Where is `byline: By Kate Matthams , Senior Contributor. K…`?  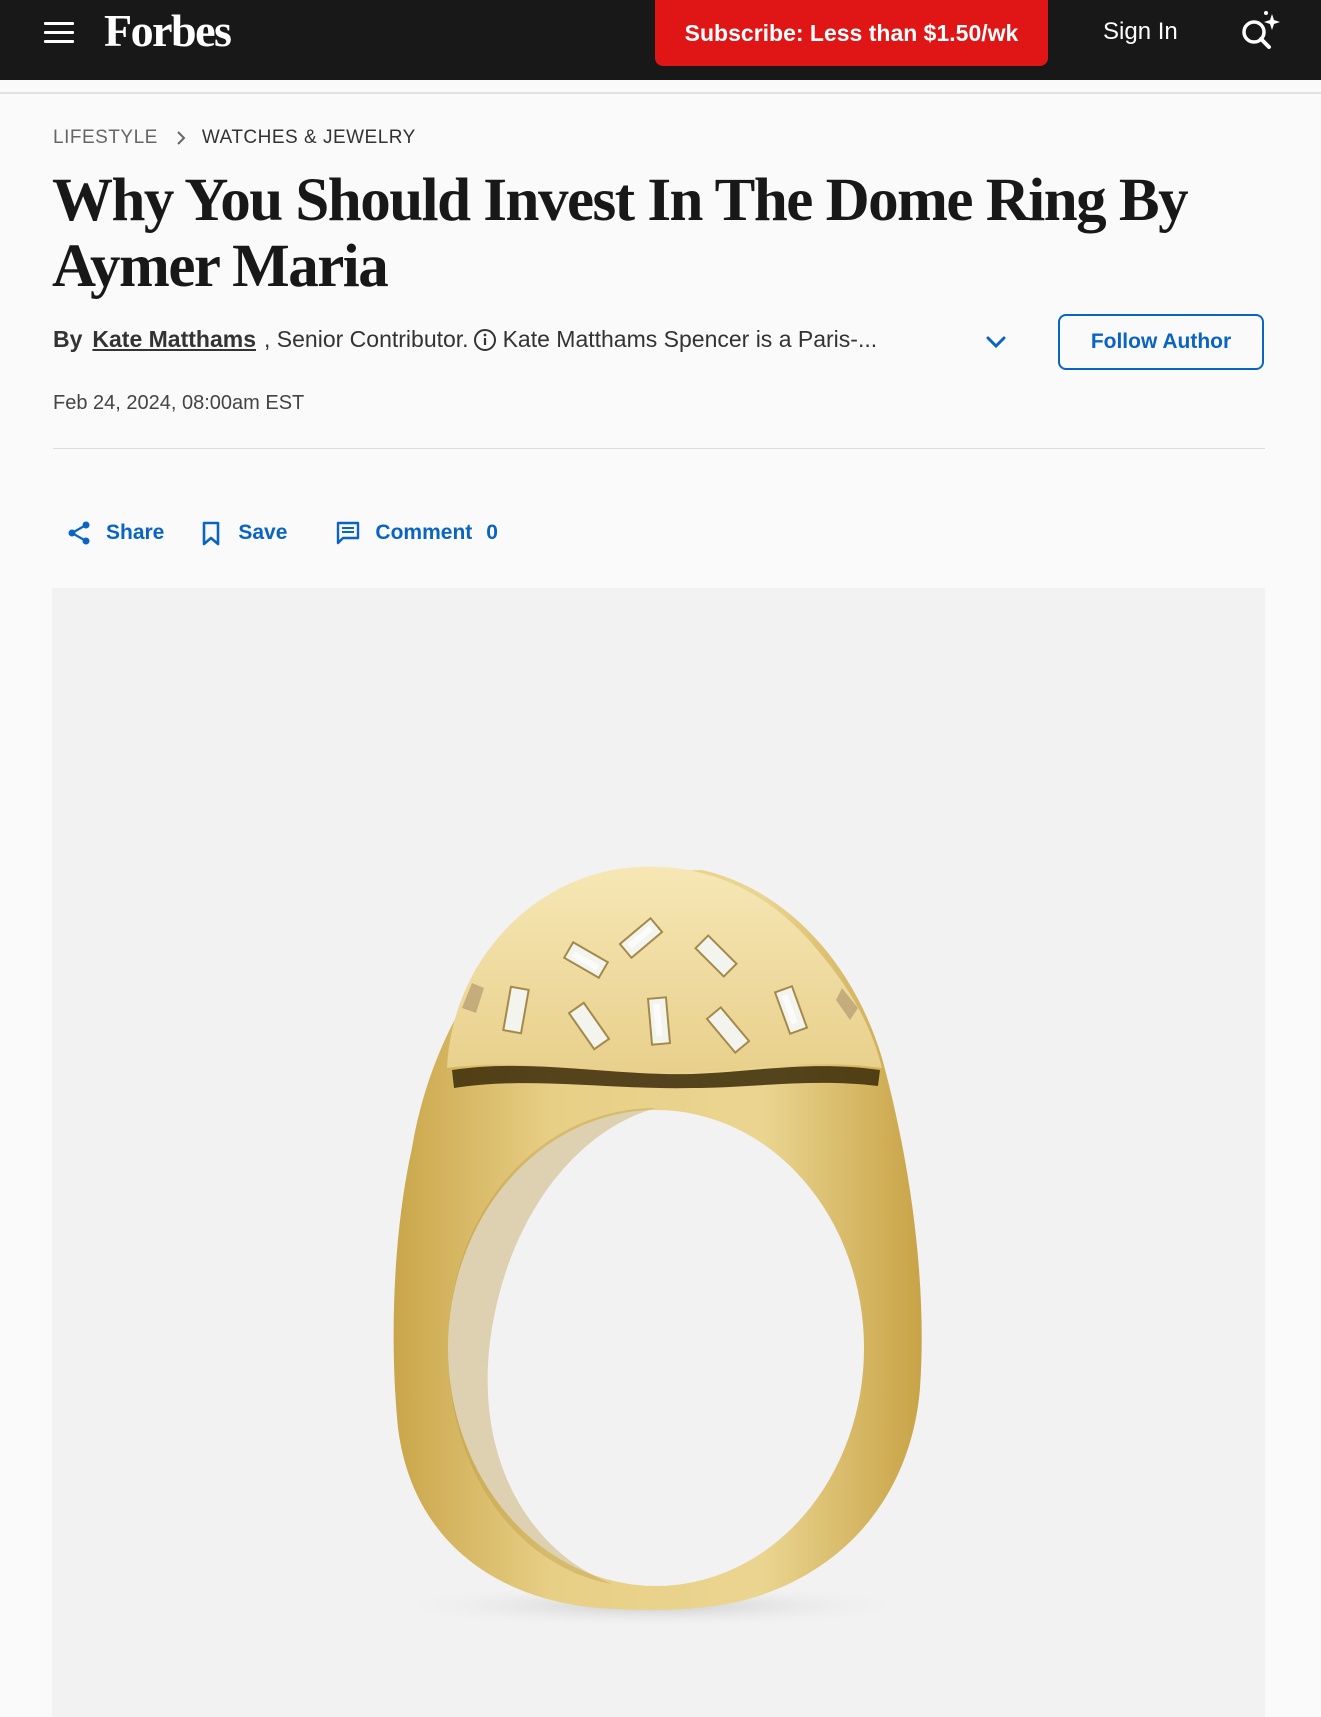
byline: By Kate Matthams , Senior Contributor. K… is located at coordinates (465, 339).